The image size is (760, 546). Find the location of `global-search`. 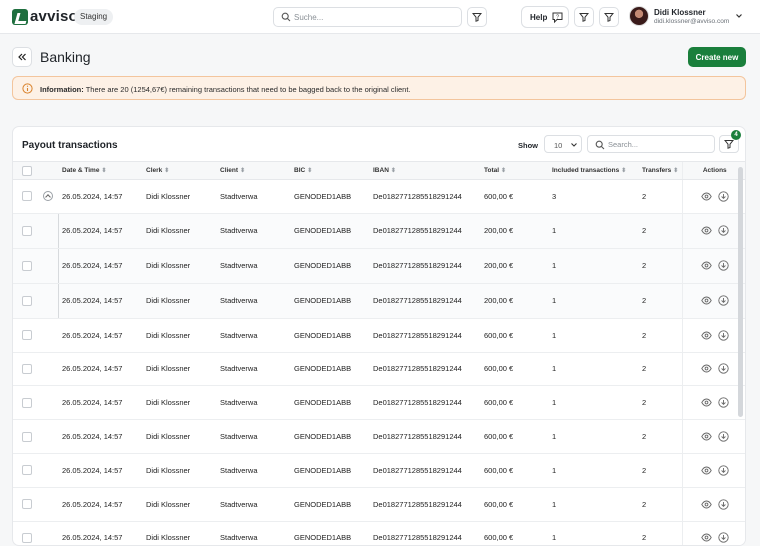

global-search is located at coordinates (367, 17).